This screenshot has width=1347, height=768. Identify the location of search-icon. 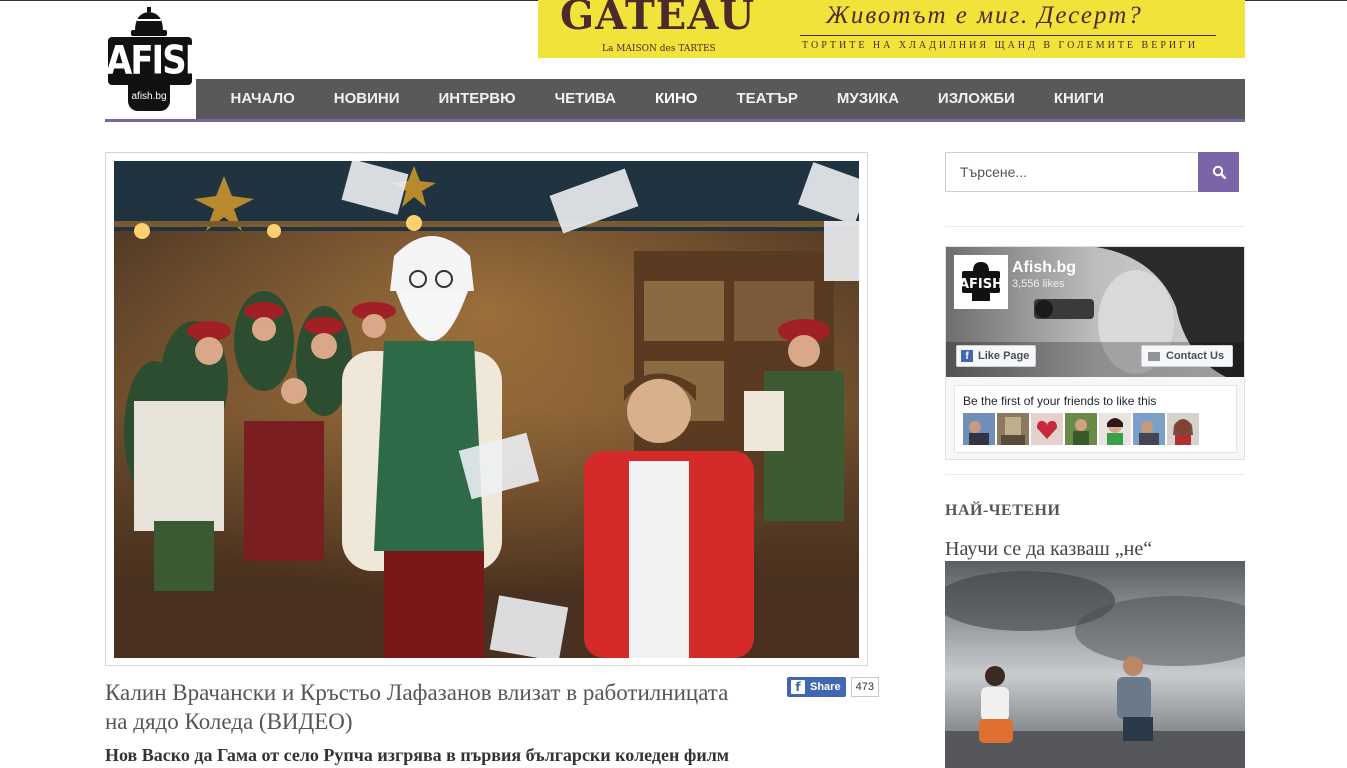
(1219, 172).